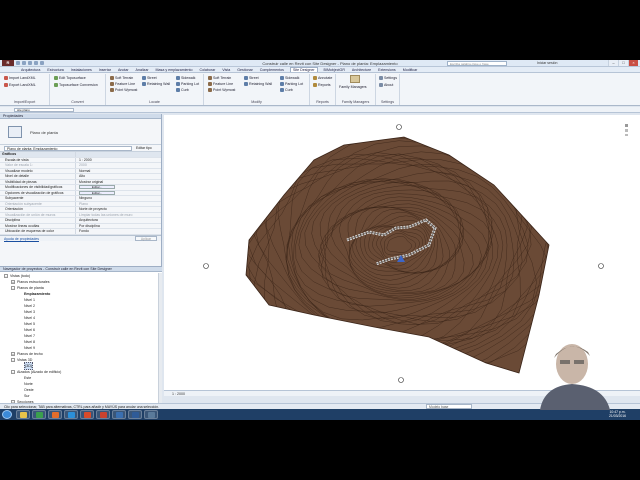 Image resolution: width=640 pixels, height=480 pixels. What do you see at coordinates (151, 414) in the screenshot?
I see `media-taskbar-button` at bounding box center [151, 414].